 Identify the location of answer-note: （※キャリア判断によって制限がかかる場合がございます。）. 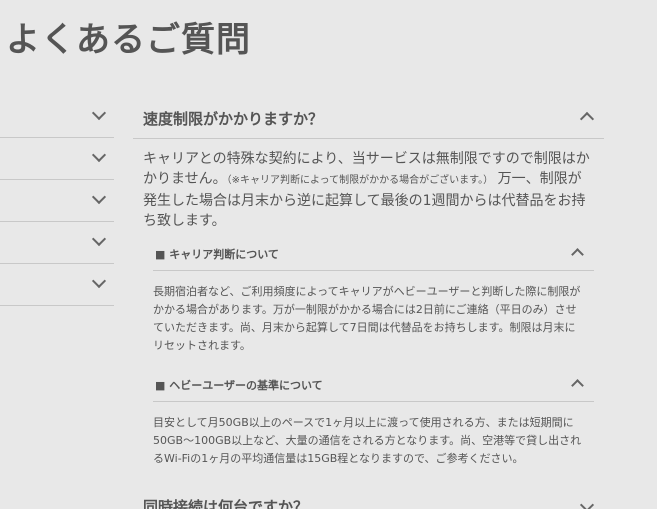
(360, 180).